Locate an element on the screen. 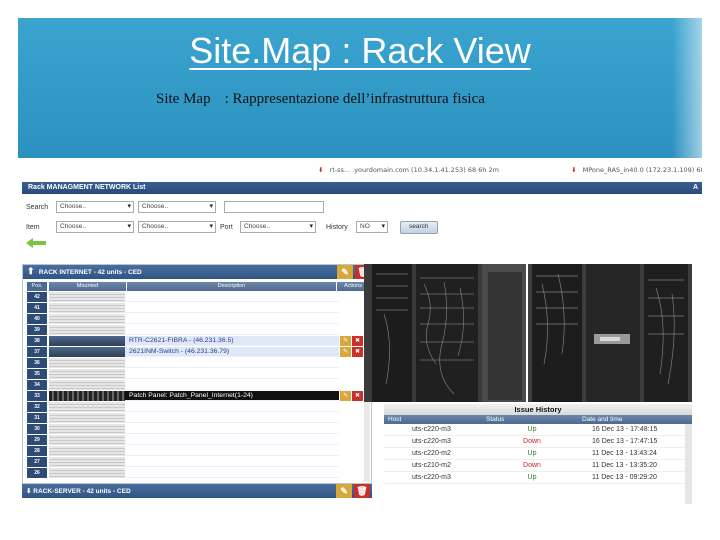  item-select-2: Choose.. is located at coordinates (177, 227).